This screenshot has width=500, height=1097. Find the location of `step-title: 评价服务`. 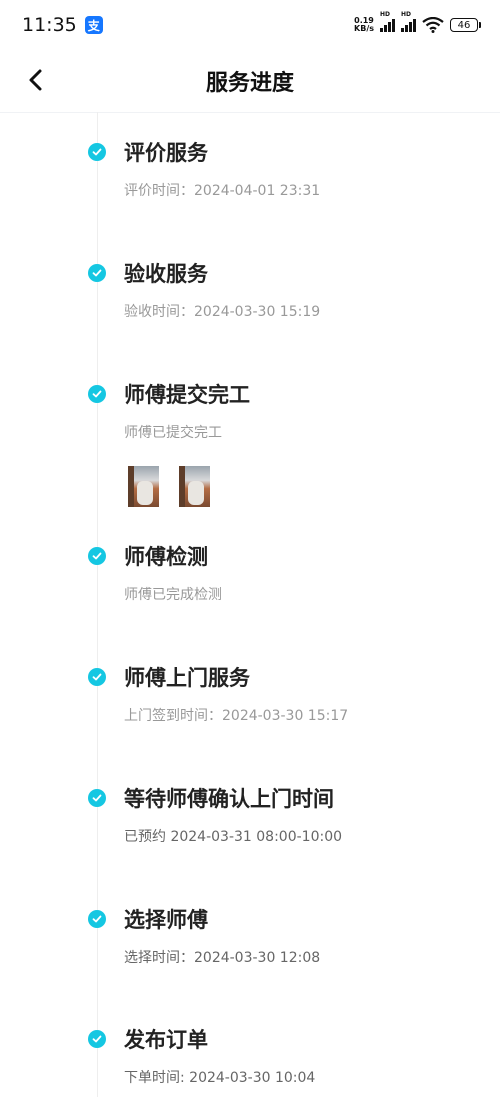

step-title: 评价服务 is located at coordinates (166, 153).